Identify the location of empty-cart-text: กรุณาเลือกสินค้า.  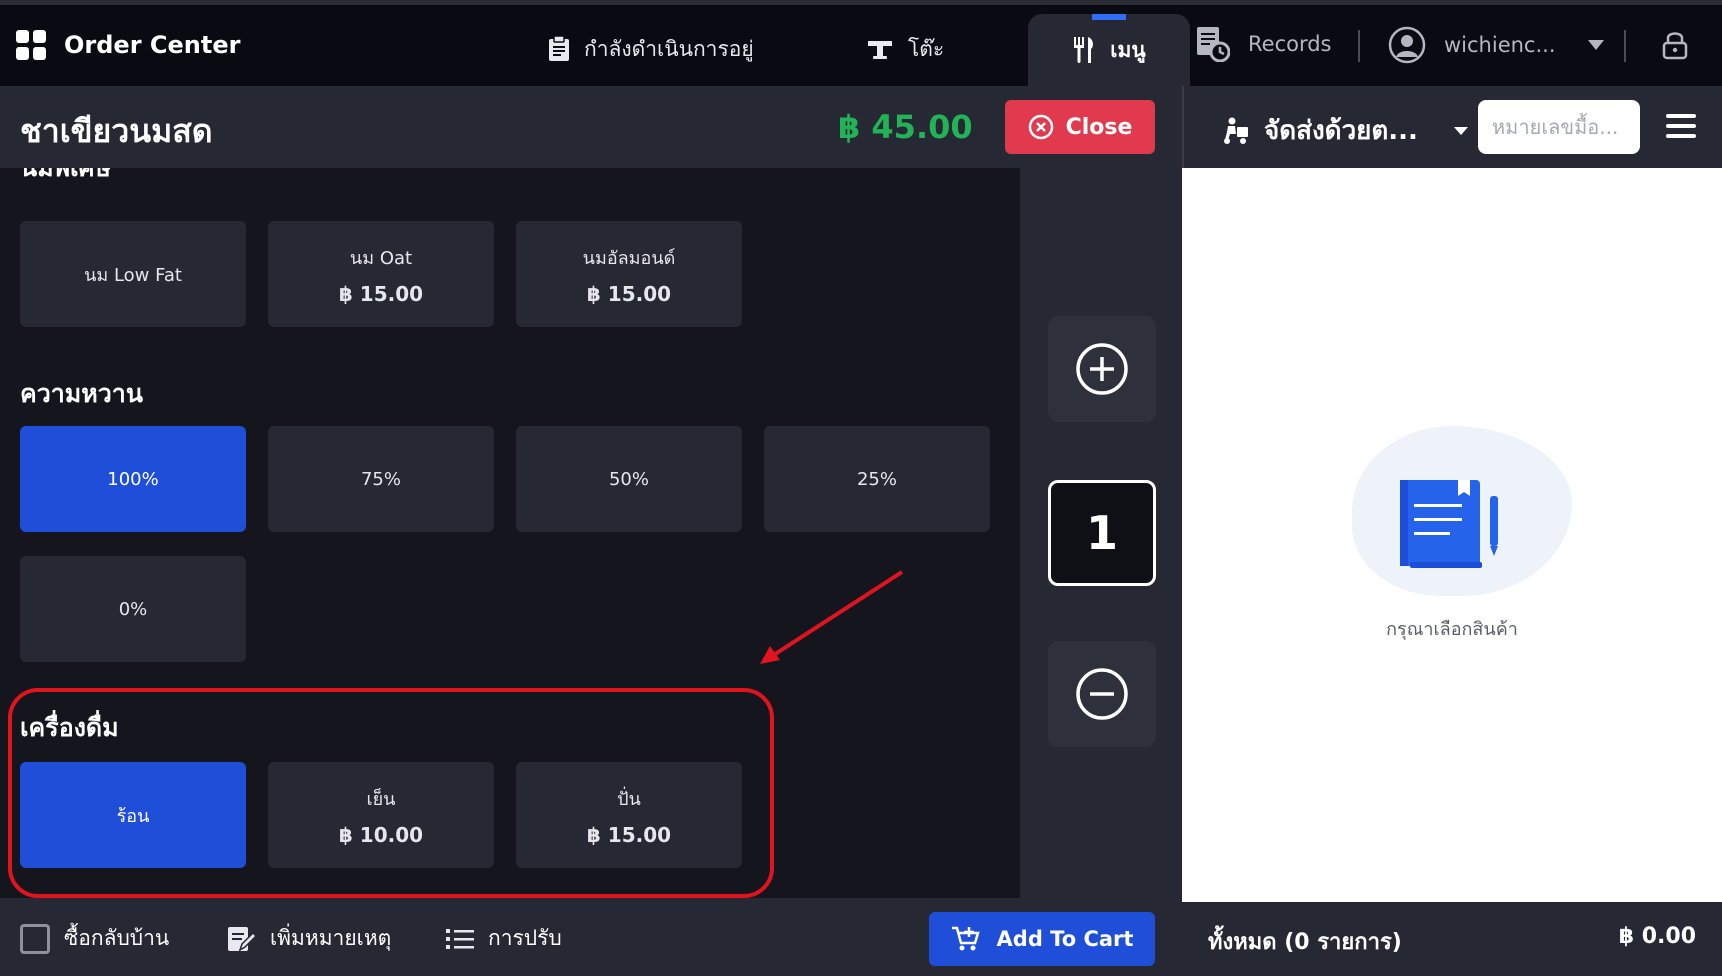
(1452, 629).